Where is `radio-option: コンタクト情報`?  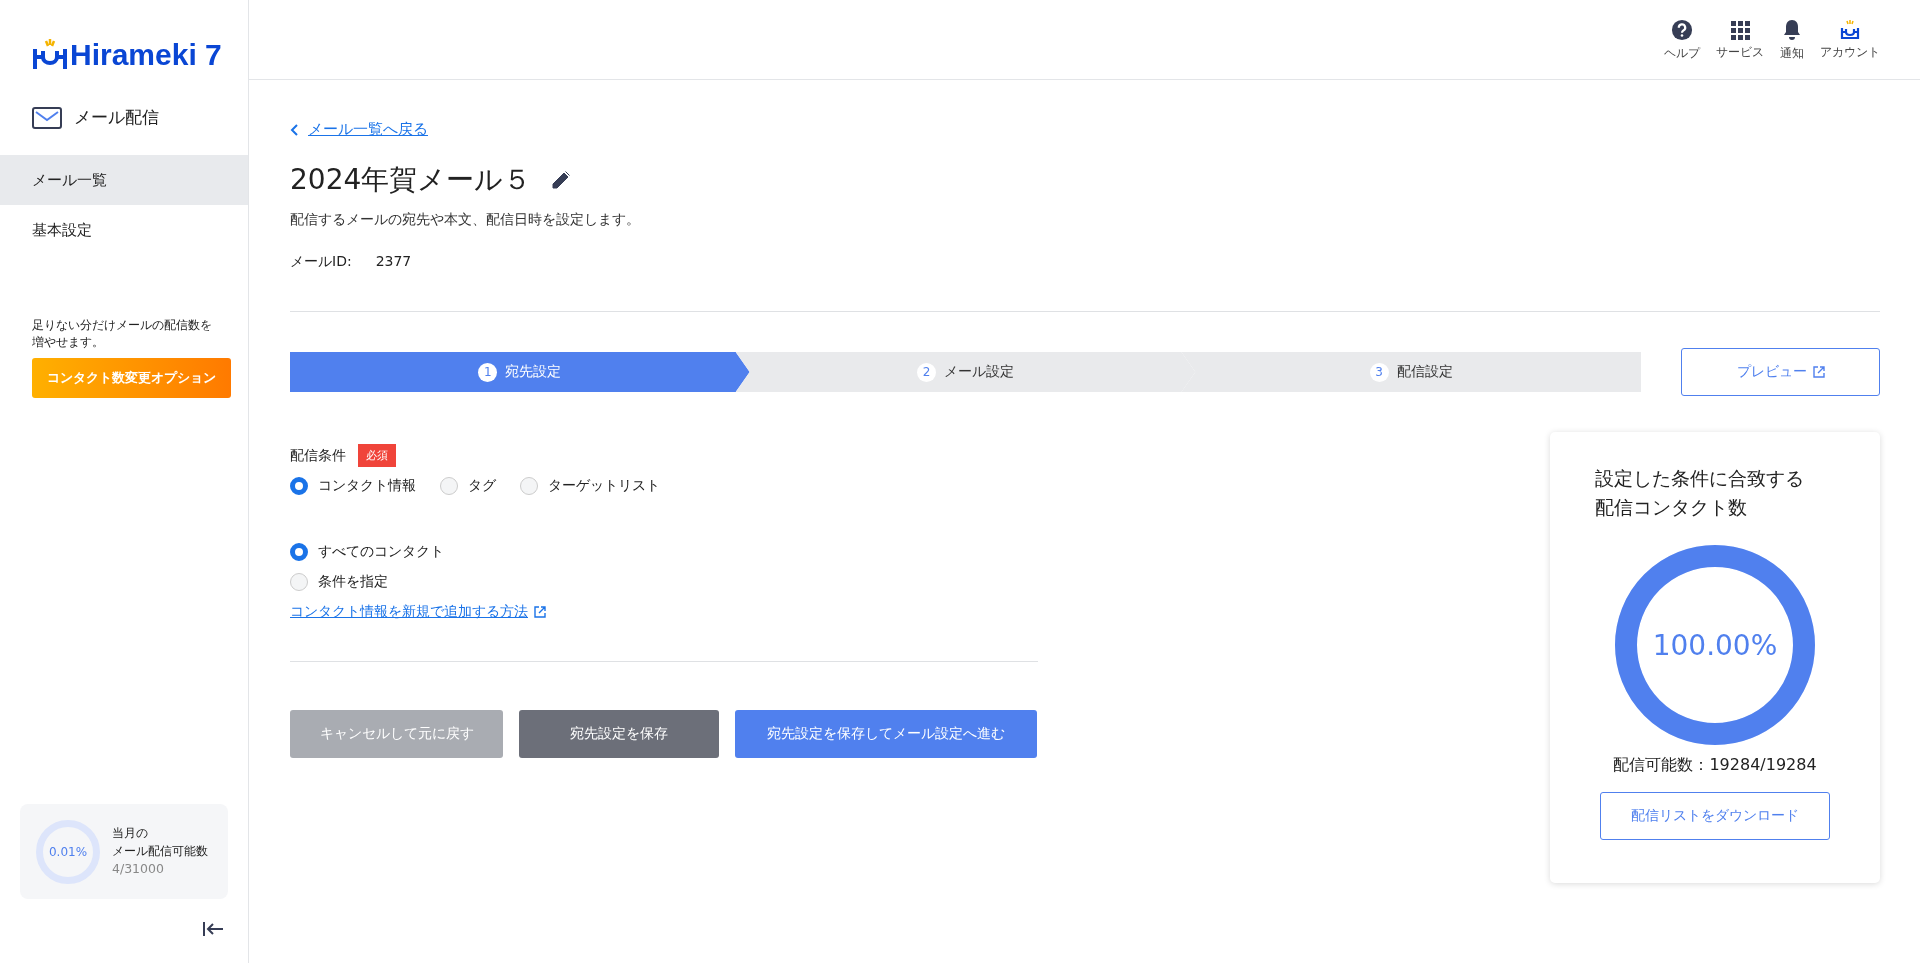 radio-option: コンタクト情報 is located at coordinates (353, 486).